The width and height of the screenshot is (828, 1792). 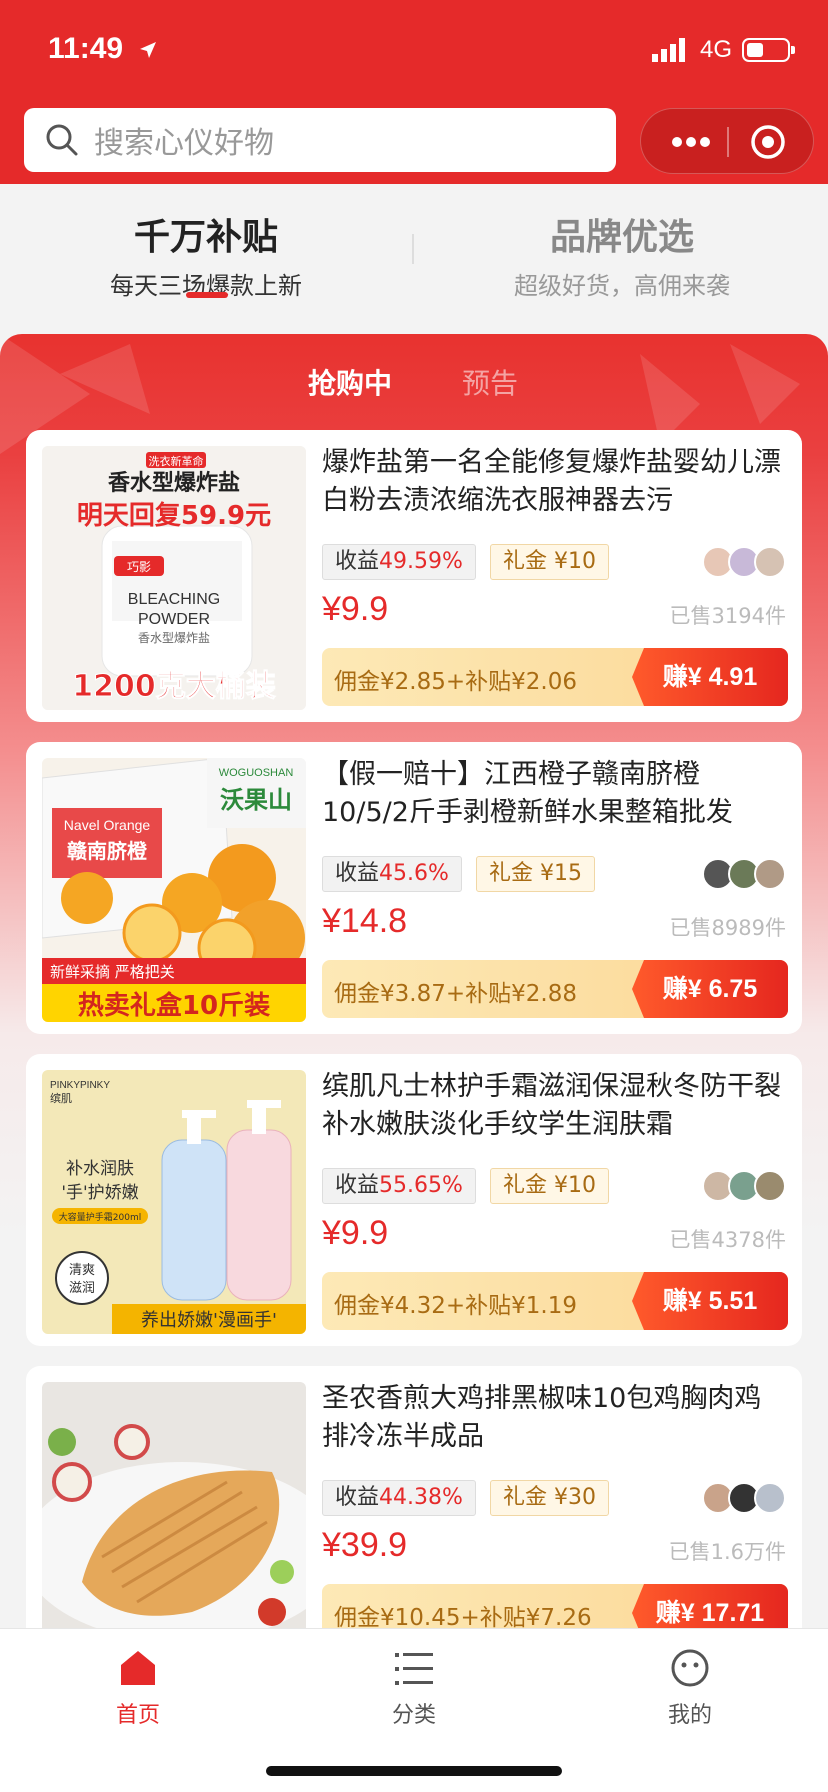 What do you see at coordinates (82, 1288) in the screenshot?
I see `thumb-seal2: 滋润` at bounding box center [82, 1288].